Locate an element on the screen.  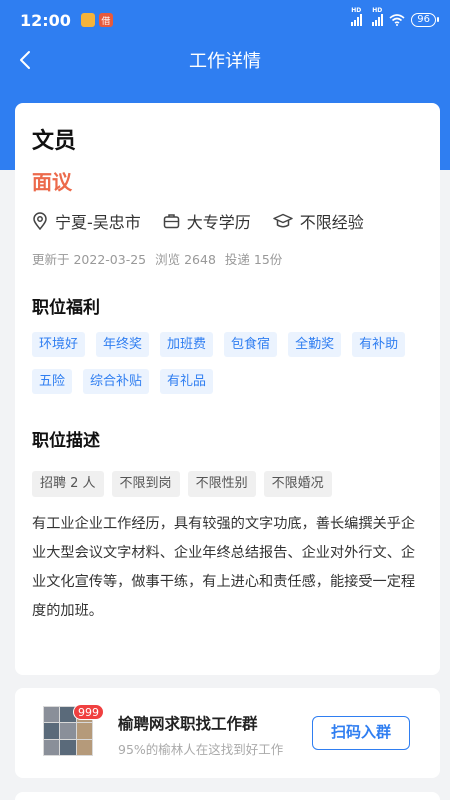
experience-text: 不限经验 is located at coordinates (331, 222).